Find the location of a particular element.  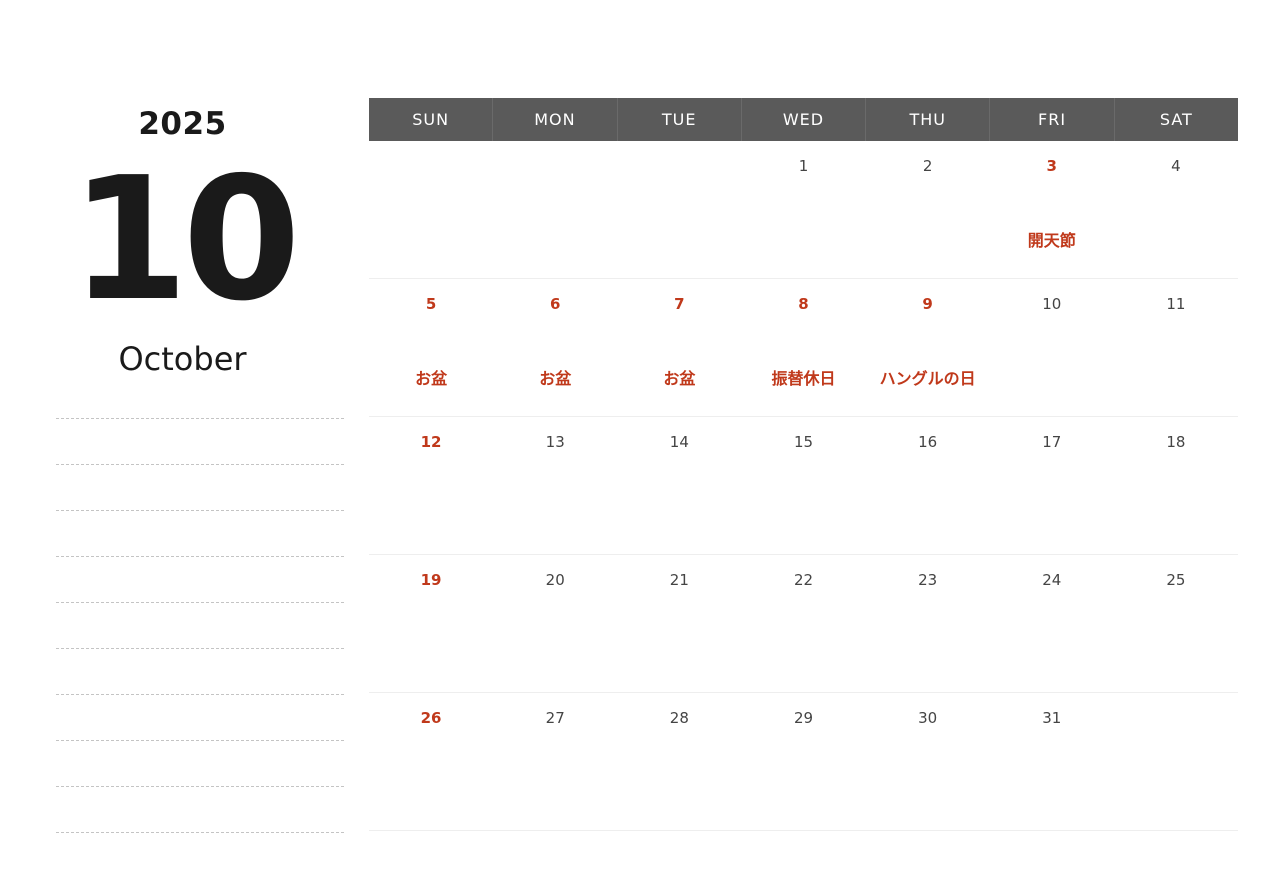

day-number: 23 is located at coordinates (928, 580).